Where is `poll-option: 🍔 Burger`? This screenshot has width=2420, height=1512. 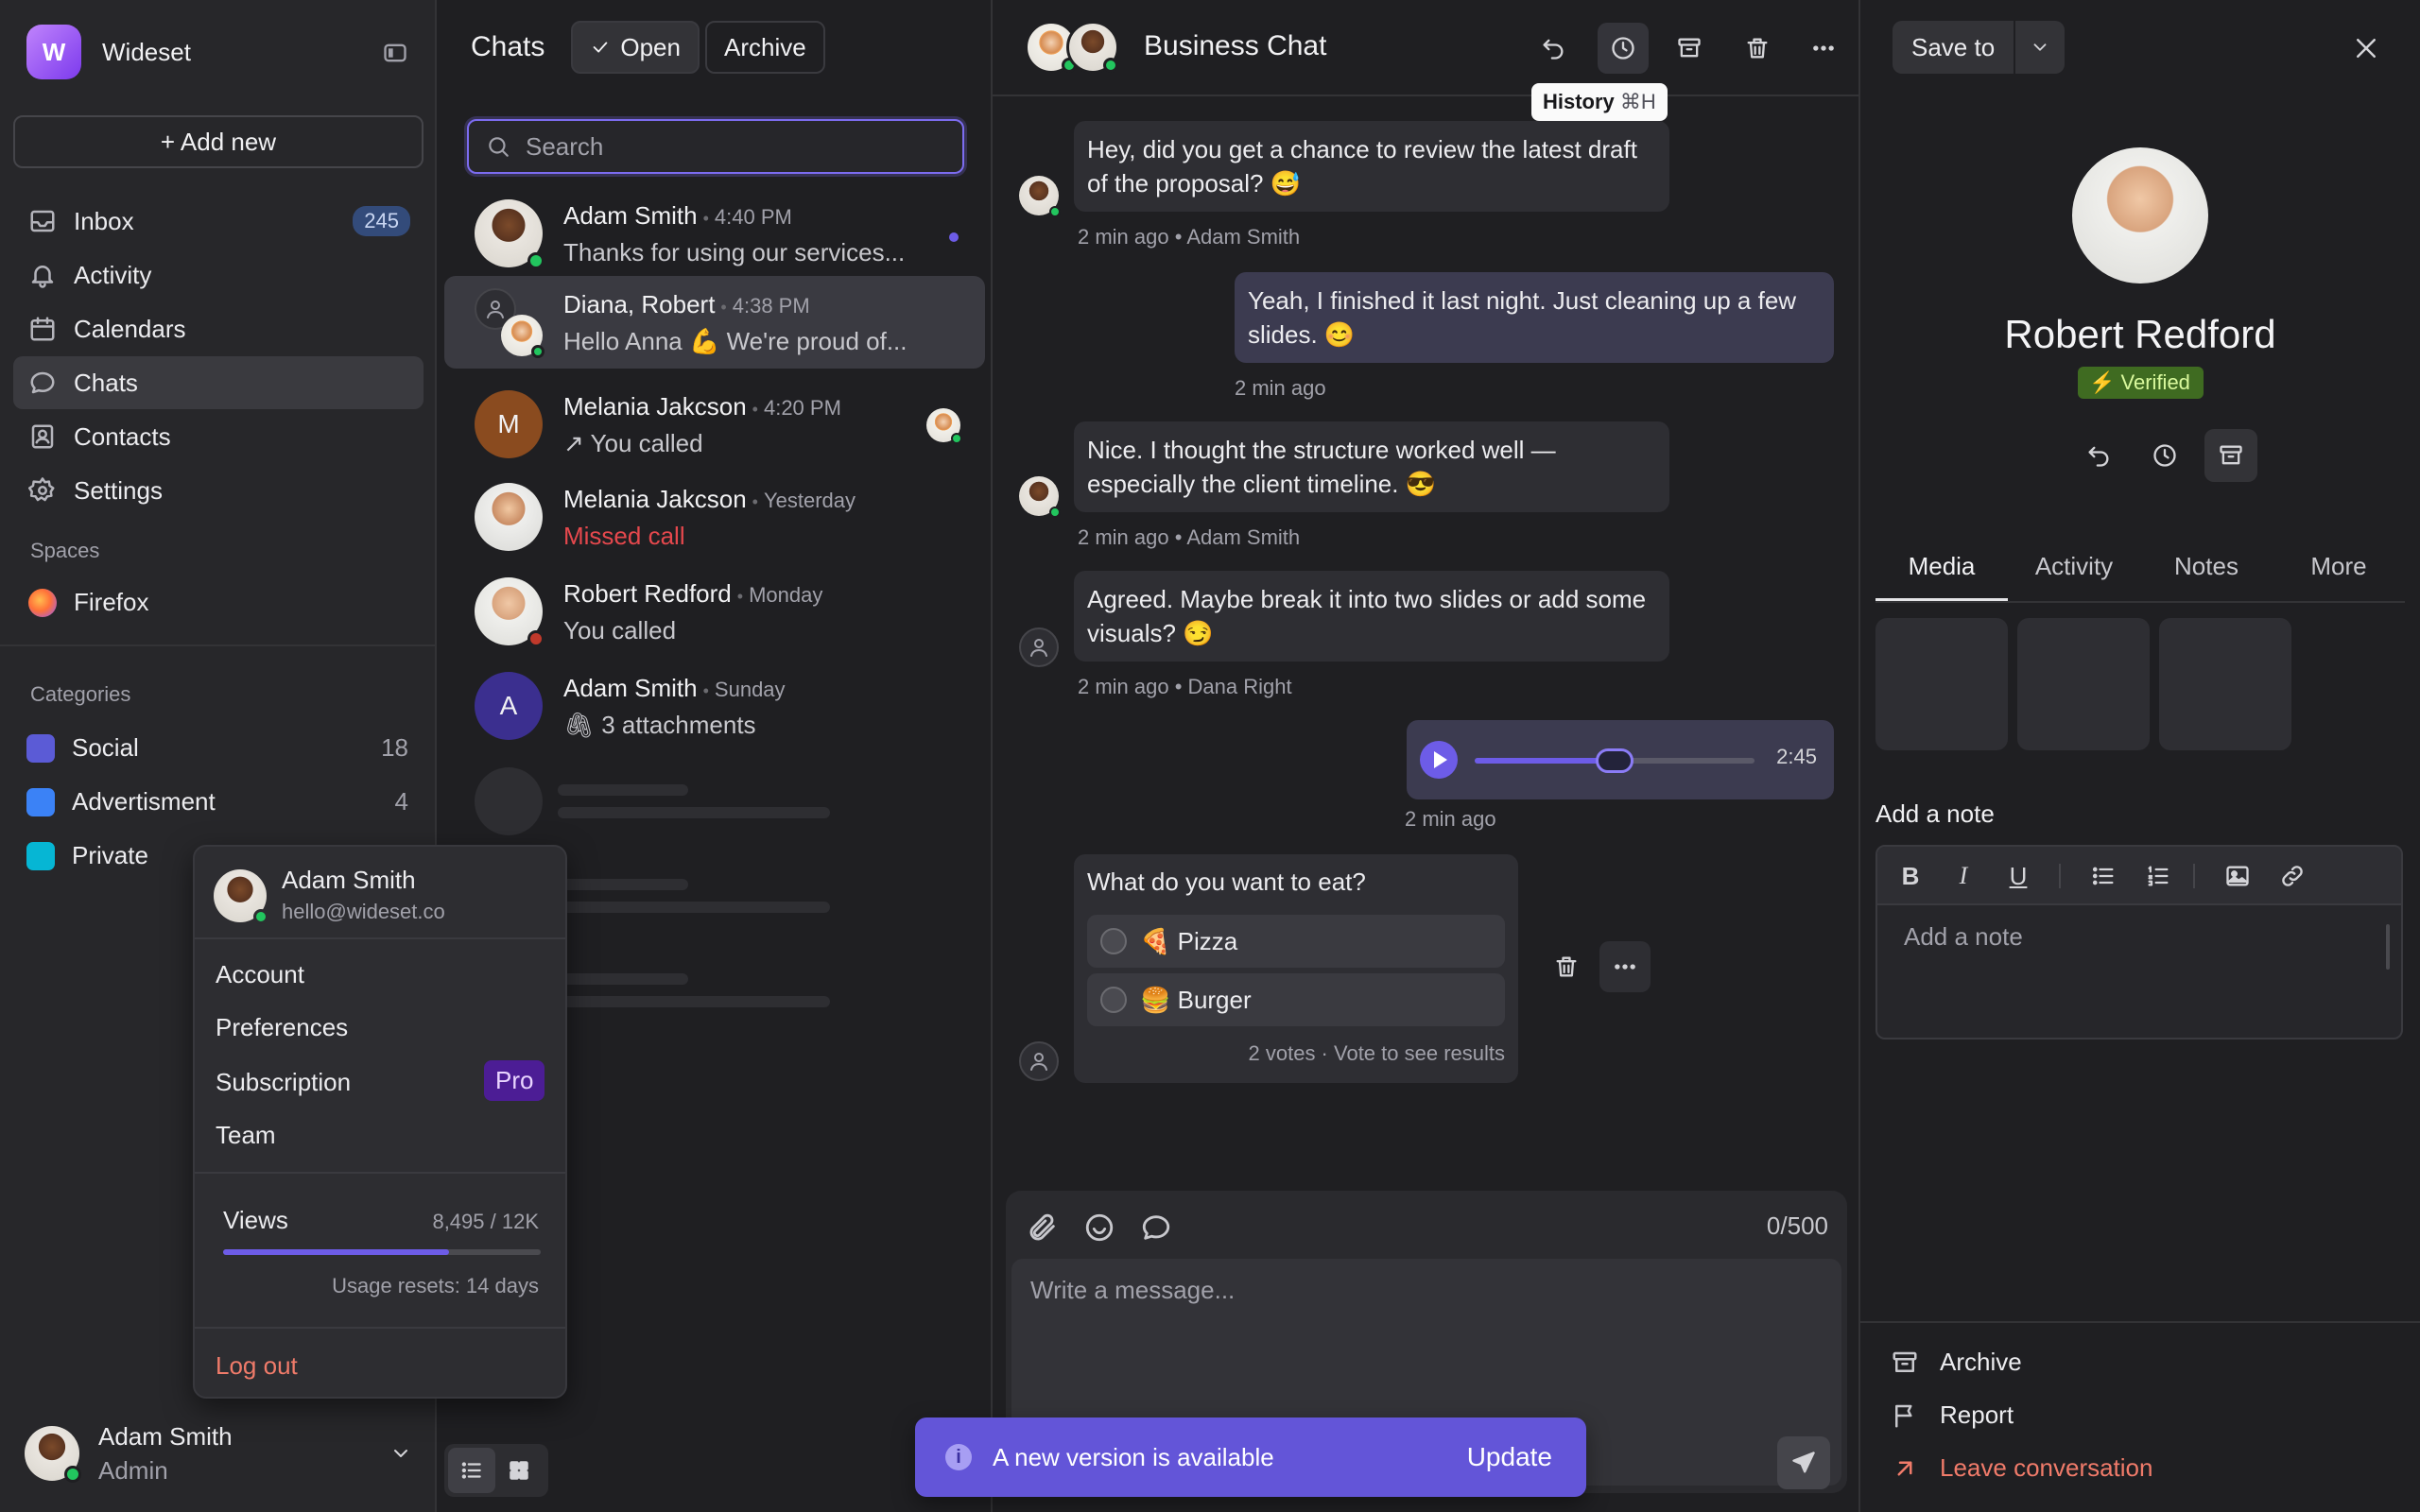
poll-option: 🍔 Burger is located at coordinates (1296, 999).